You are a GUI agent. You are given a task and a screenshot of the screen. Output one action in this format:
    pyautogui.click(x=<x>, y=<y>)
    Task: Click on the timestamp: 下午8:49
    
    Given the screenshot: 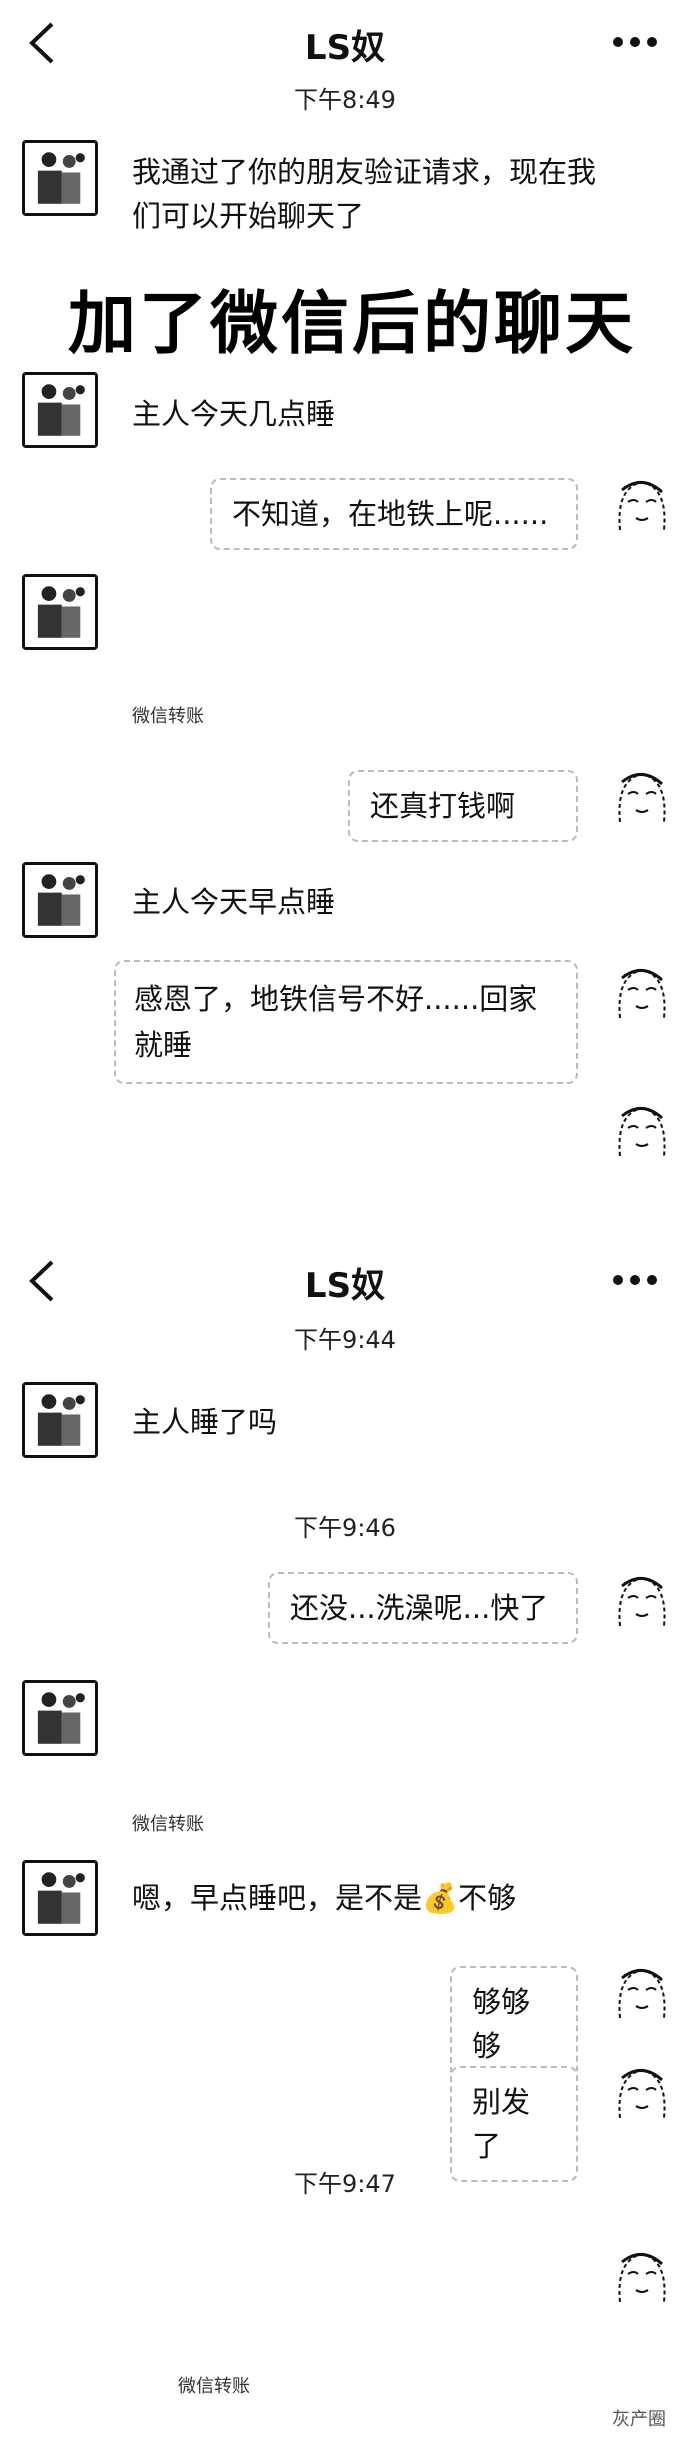 What is the action you would take?
    pyautogui.click(x=345, y=100)
    